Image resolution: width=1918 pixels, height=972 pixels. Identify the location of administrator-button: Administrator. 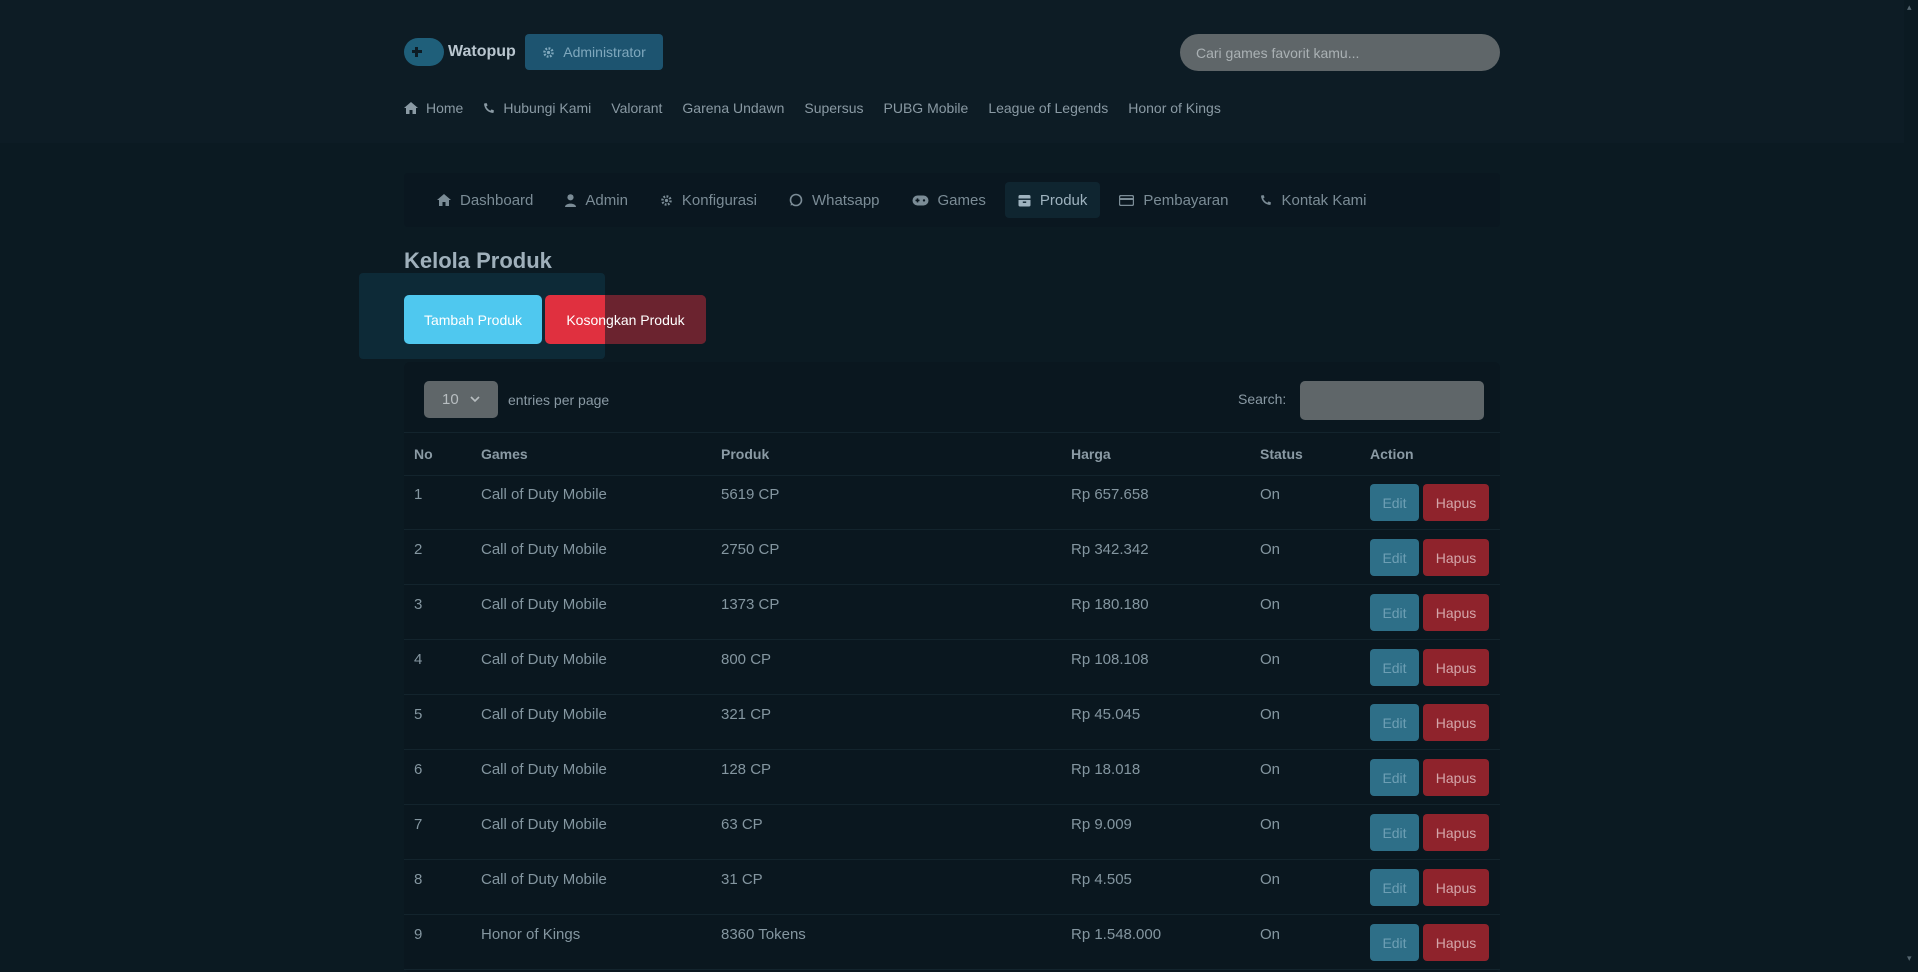
(594, 52).